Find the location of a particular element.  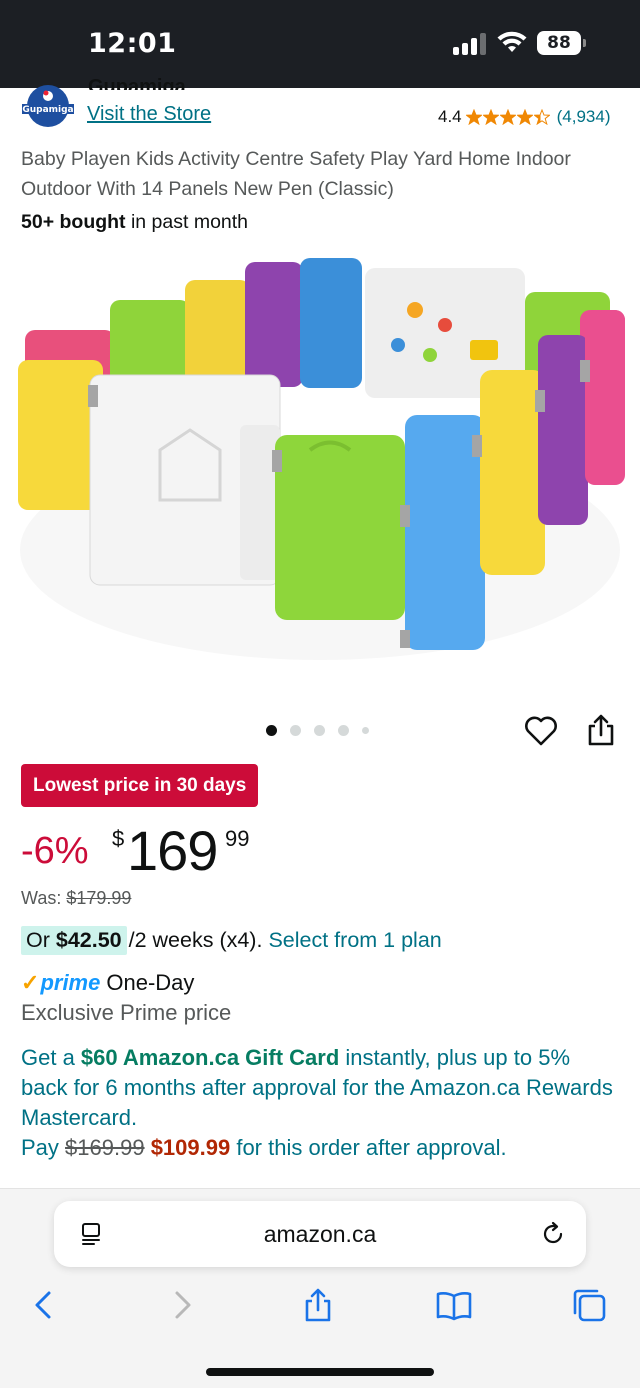

battery-icon: 88 is located at coordinates (561, 43).